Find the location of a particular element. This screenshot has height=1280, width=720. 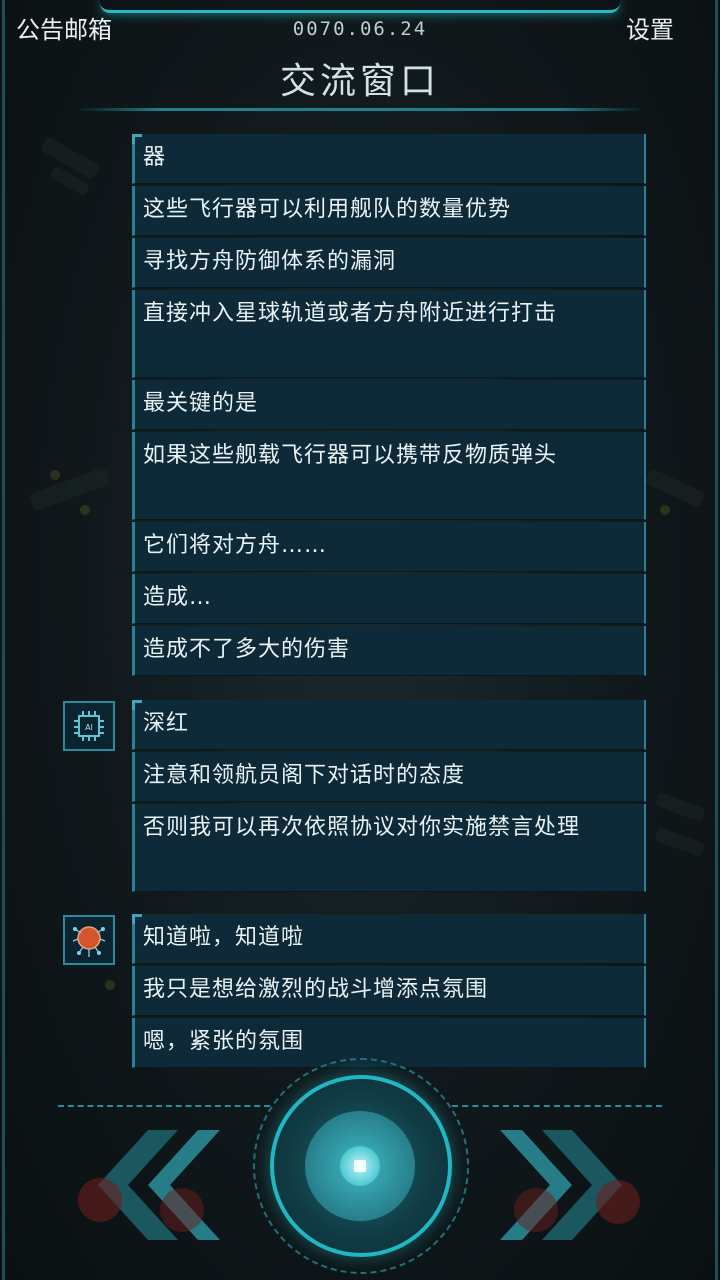

chat-message: 最关键的是 is located at coordinates (389, 405).